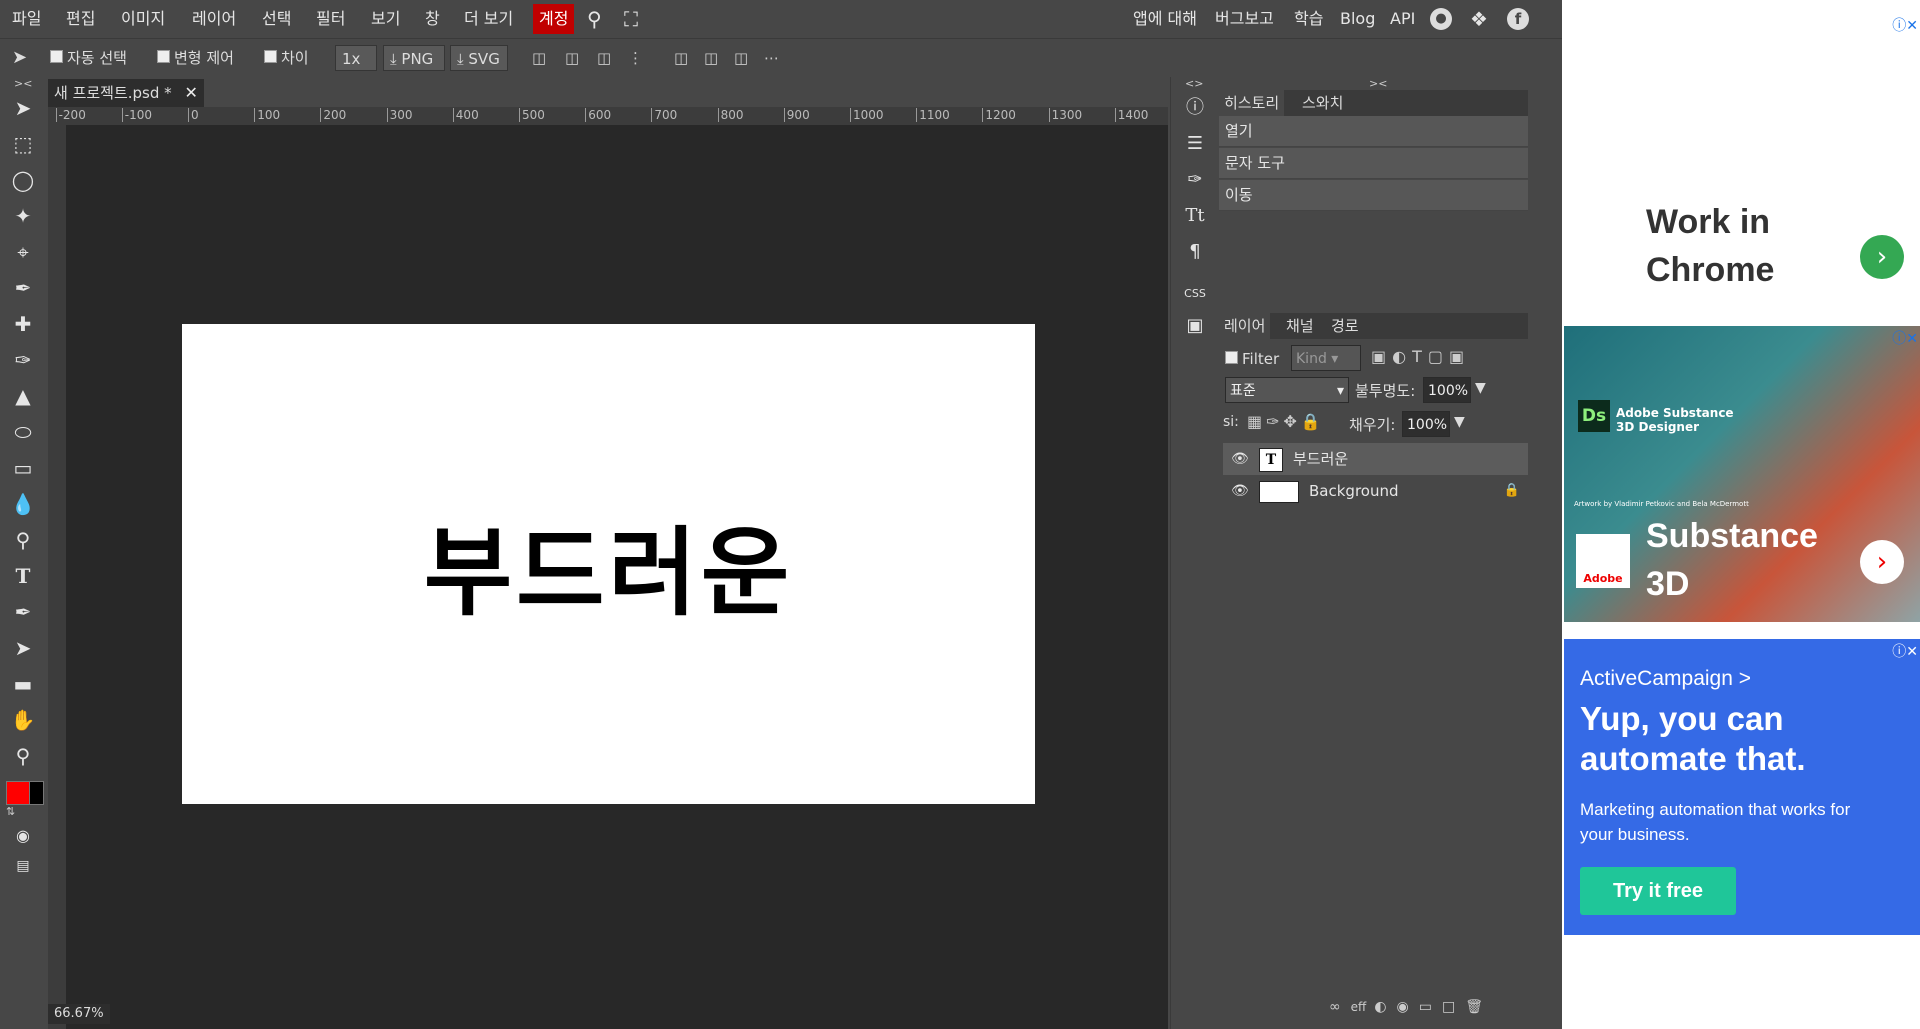 This screenshot has height=1029, width=1920. I want to click on crop-tool-icon: ⌖, so click(23, 252).